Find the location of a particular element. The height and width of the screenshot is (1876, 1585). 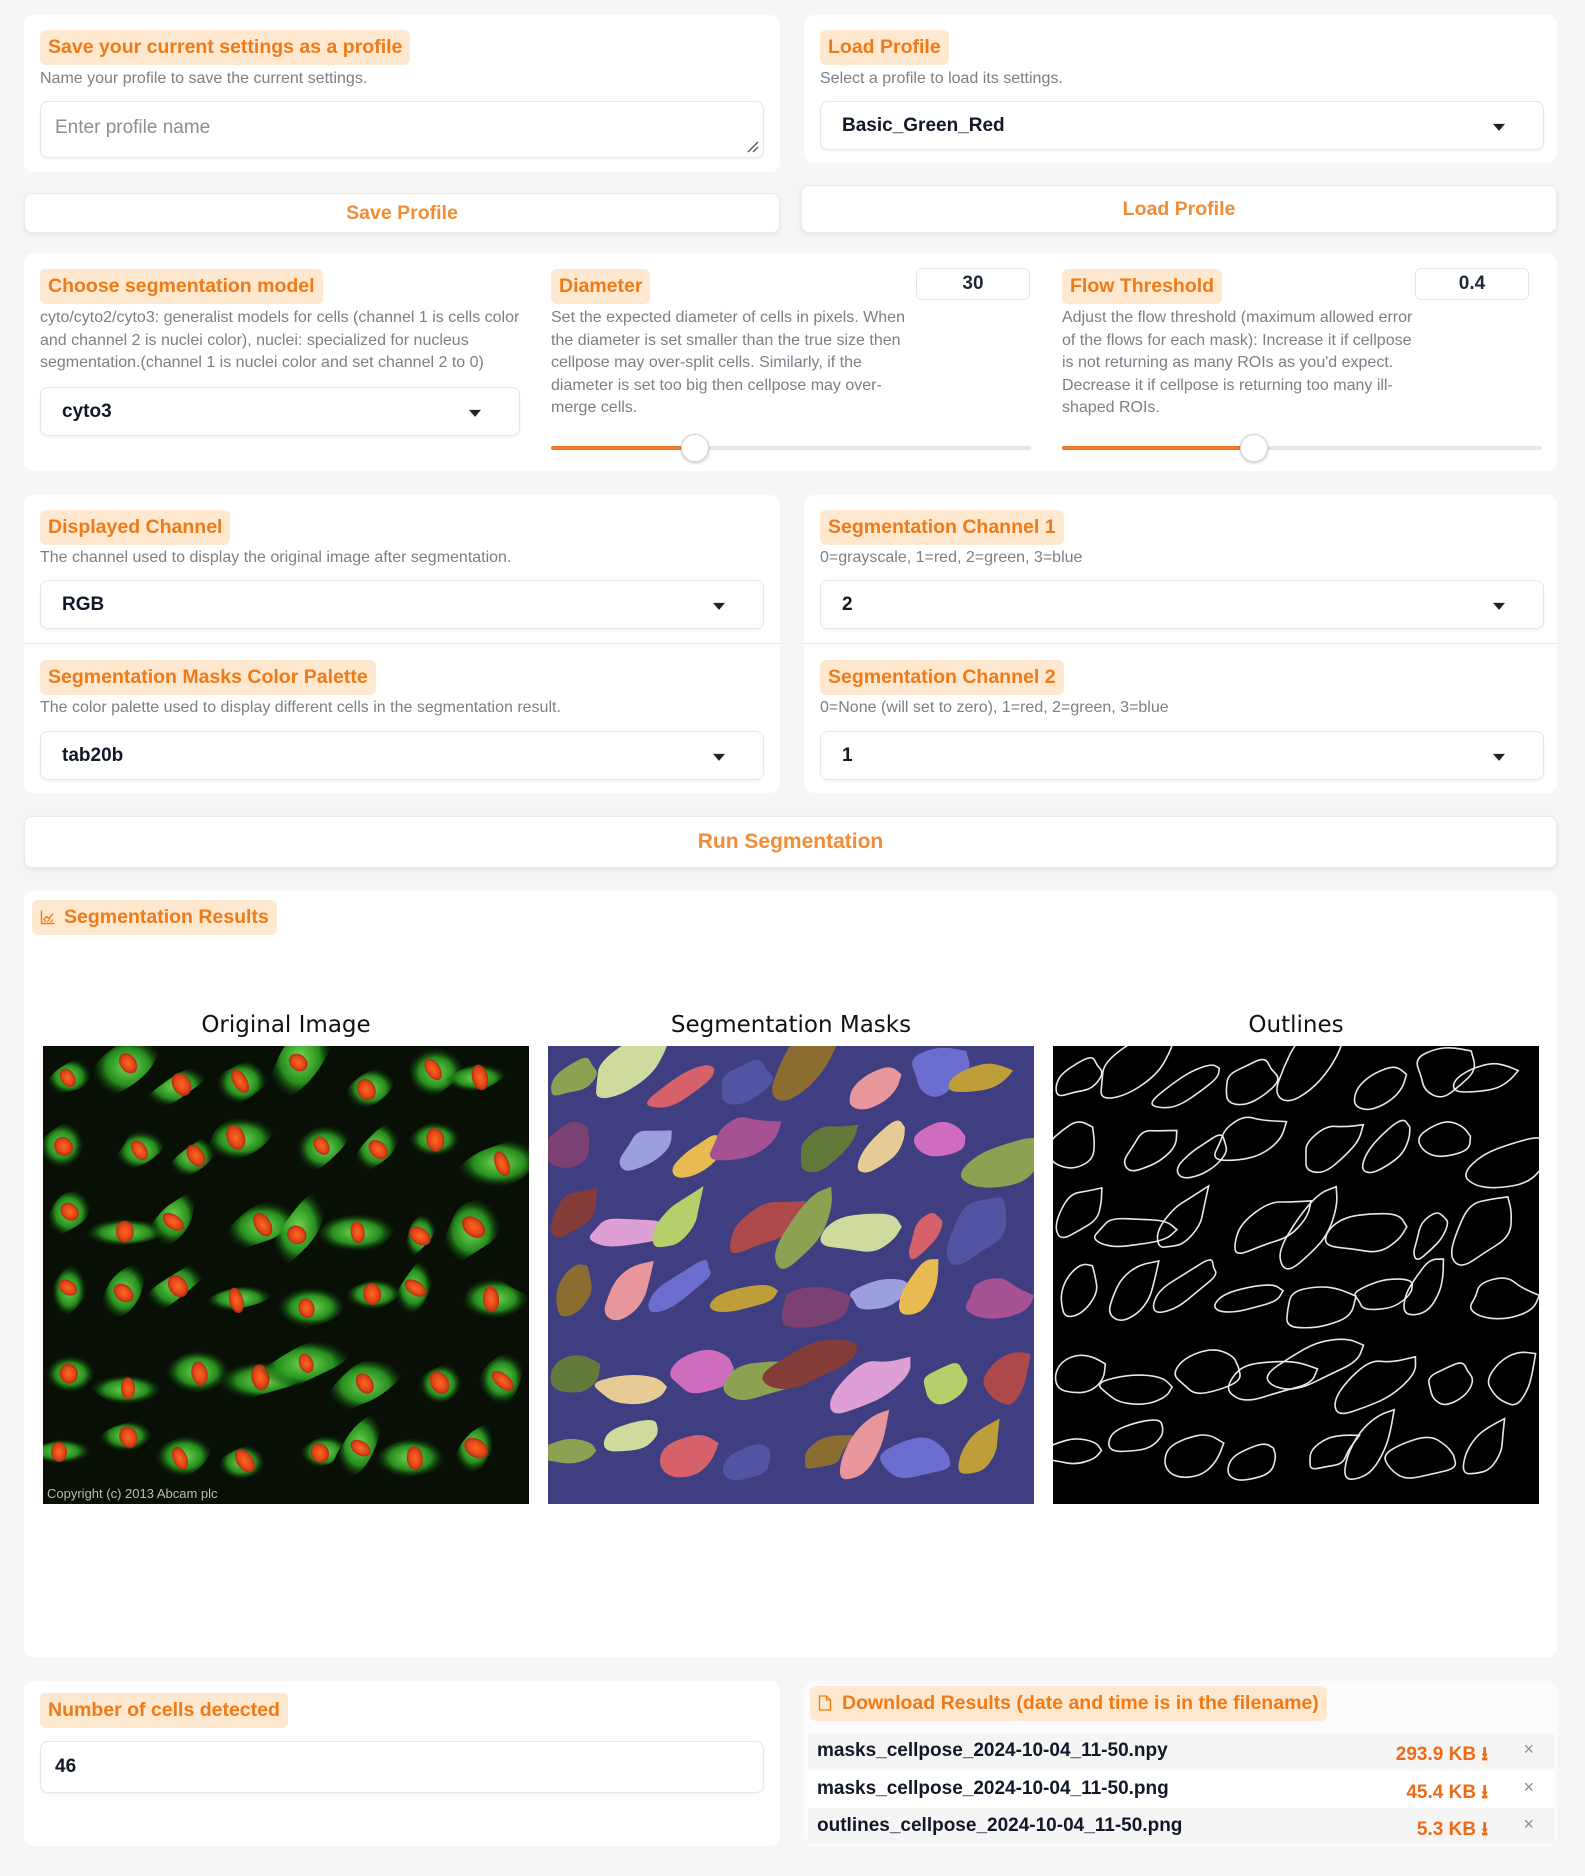

load-profile-description: Select a profile to load its settings. is located at coordinates (941, 78).